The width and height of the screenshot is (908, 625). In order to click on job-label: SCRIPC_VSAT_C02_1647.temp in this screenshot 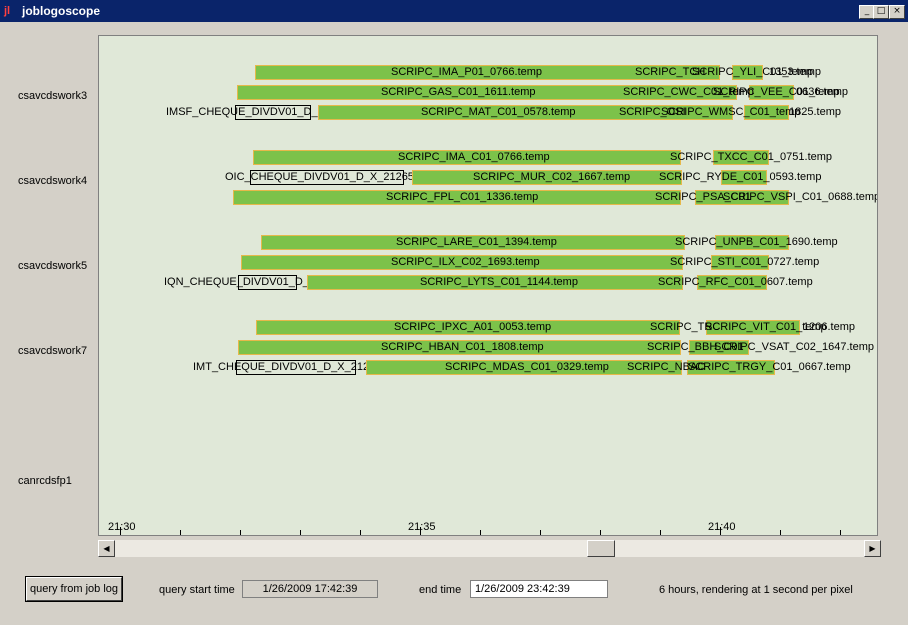, I will do `click(794, 347)`.